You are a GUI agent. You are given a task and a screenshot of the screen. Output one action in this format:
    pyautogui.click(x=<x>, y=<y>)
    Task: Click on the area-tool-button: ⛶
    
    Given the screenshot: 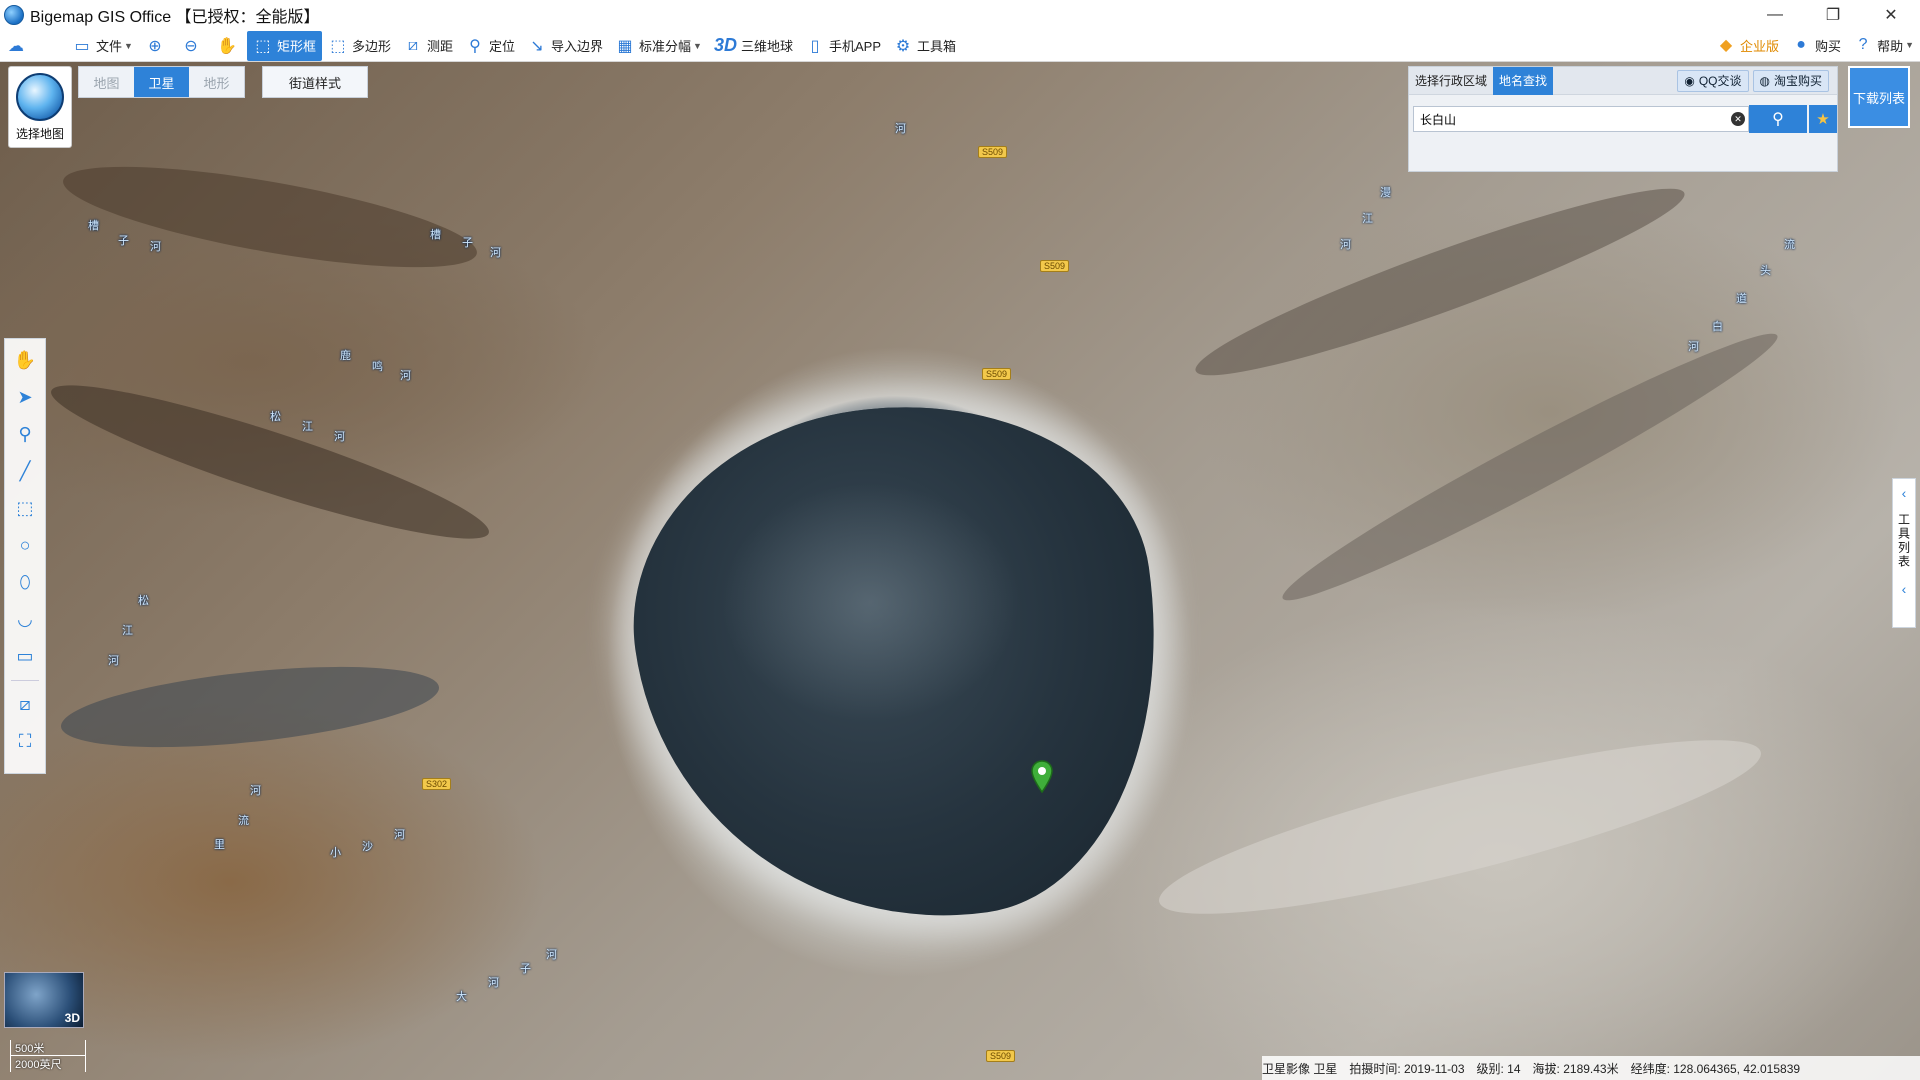 What is the action you would take?
    pyautogui.click(x=25, y=741)
    